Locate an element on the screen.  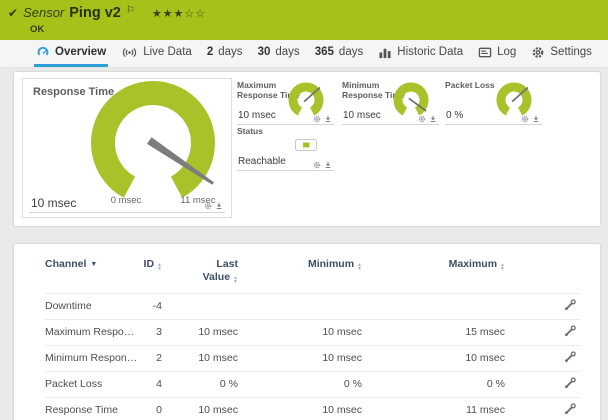
min-response-time-value: 10 msec is located at coordinates (362, 115).